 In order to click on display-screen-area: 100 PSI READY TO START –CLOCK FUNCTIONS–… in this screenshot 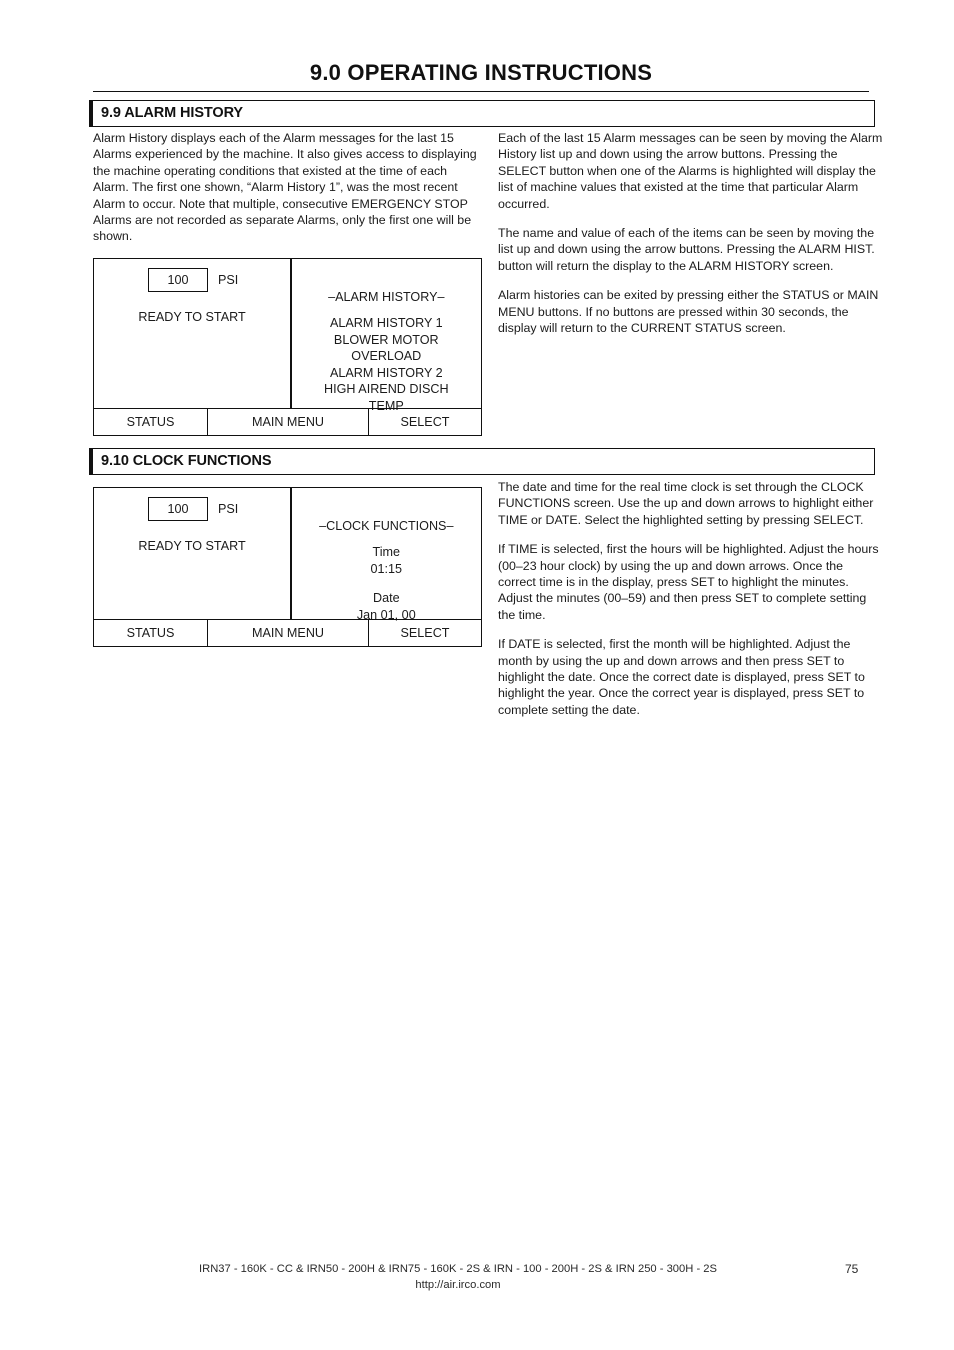, I will do `click(287, 555)`.